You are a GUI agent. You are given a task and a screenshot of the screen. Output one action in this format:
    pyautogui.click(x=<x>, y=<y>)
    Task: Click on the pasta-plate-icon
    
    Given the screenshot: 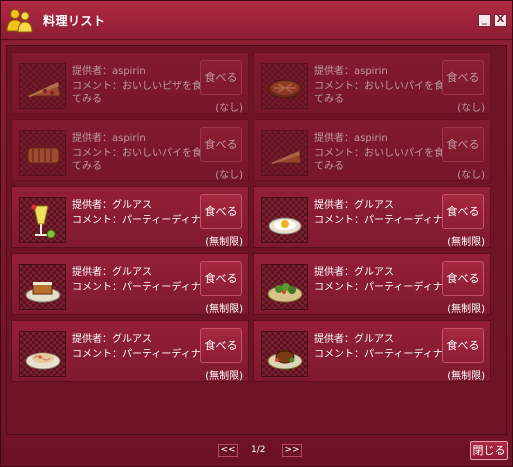 What is the action you would take?
    pyautogui.click(x=42, y=354)
    